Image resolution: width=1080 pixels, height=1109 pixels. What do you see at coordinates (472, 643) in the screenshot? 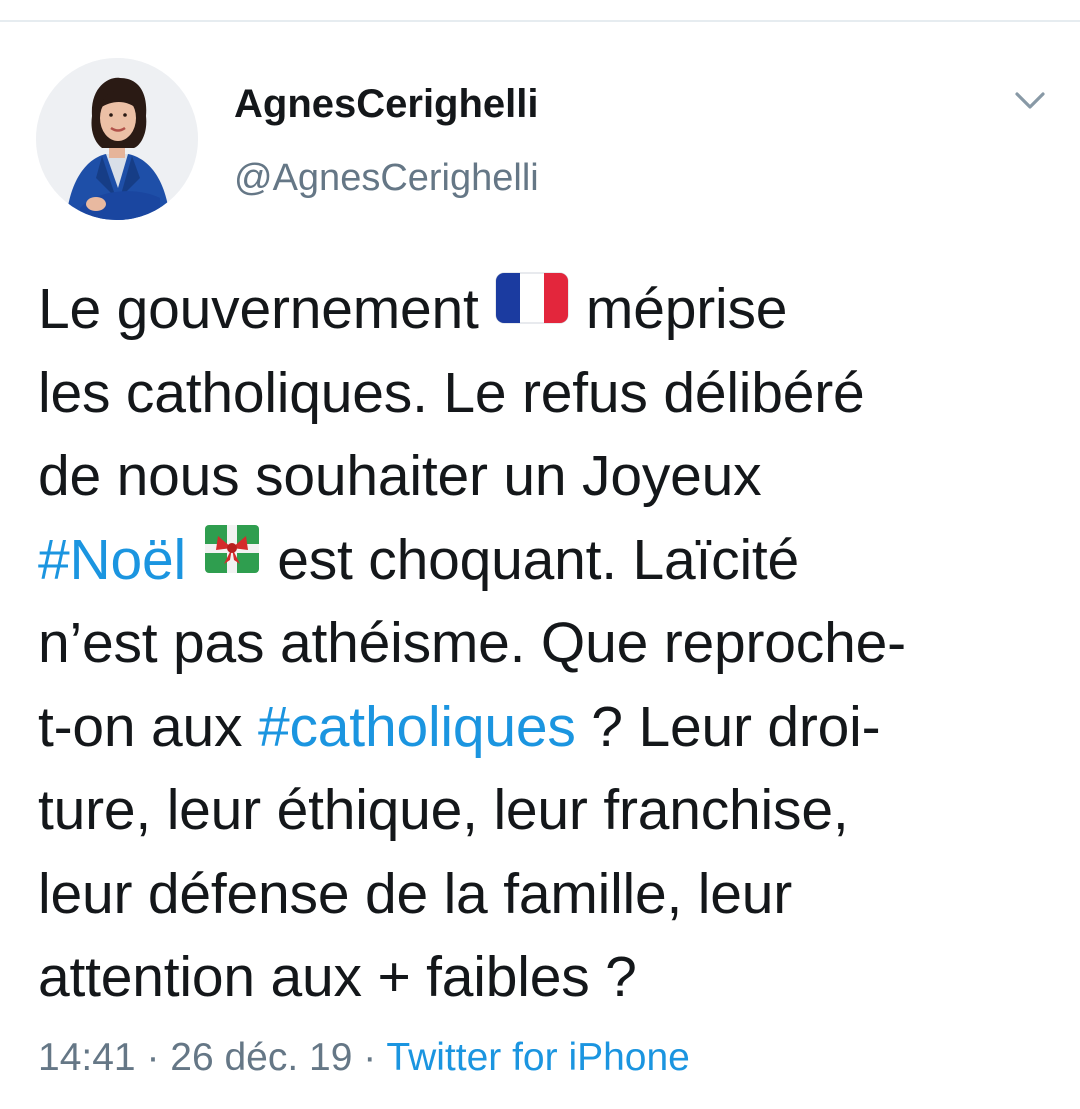
I see `tweet-line: n’est pas athéisme. Que reproche-` at bounding box center [472, 643].